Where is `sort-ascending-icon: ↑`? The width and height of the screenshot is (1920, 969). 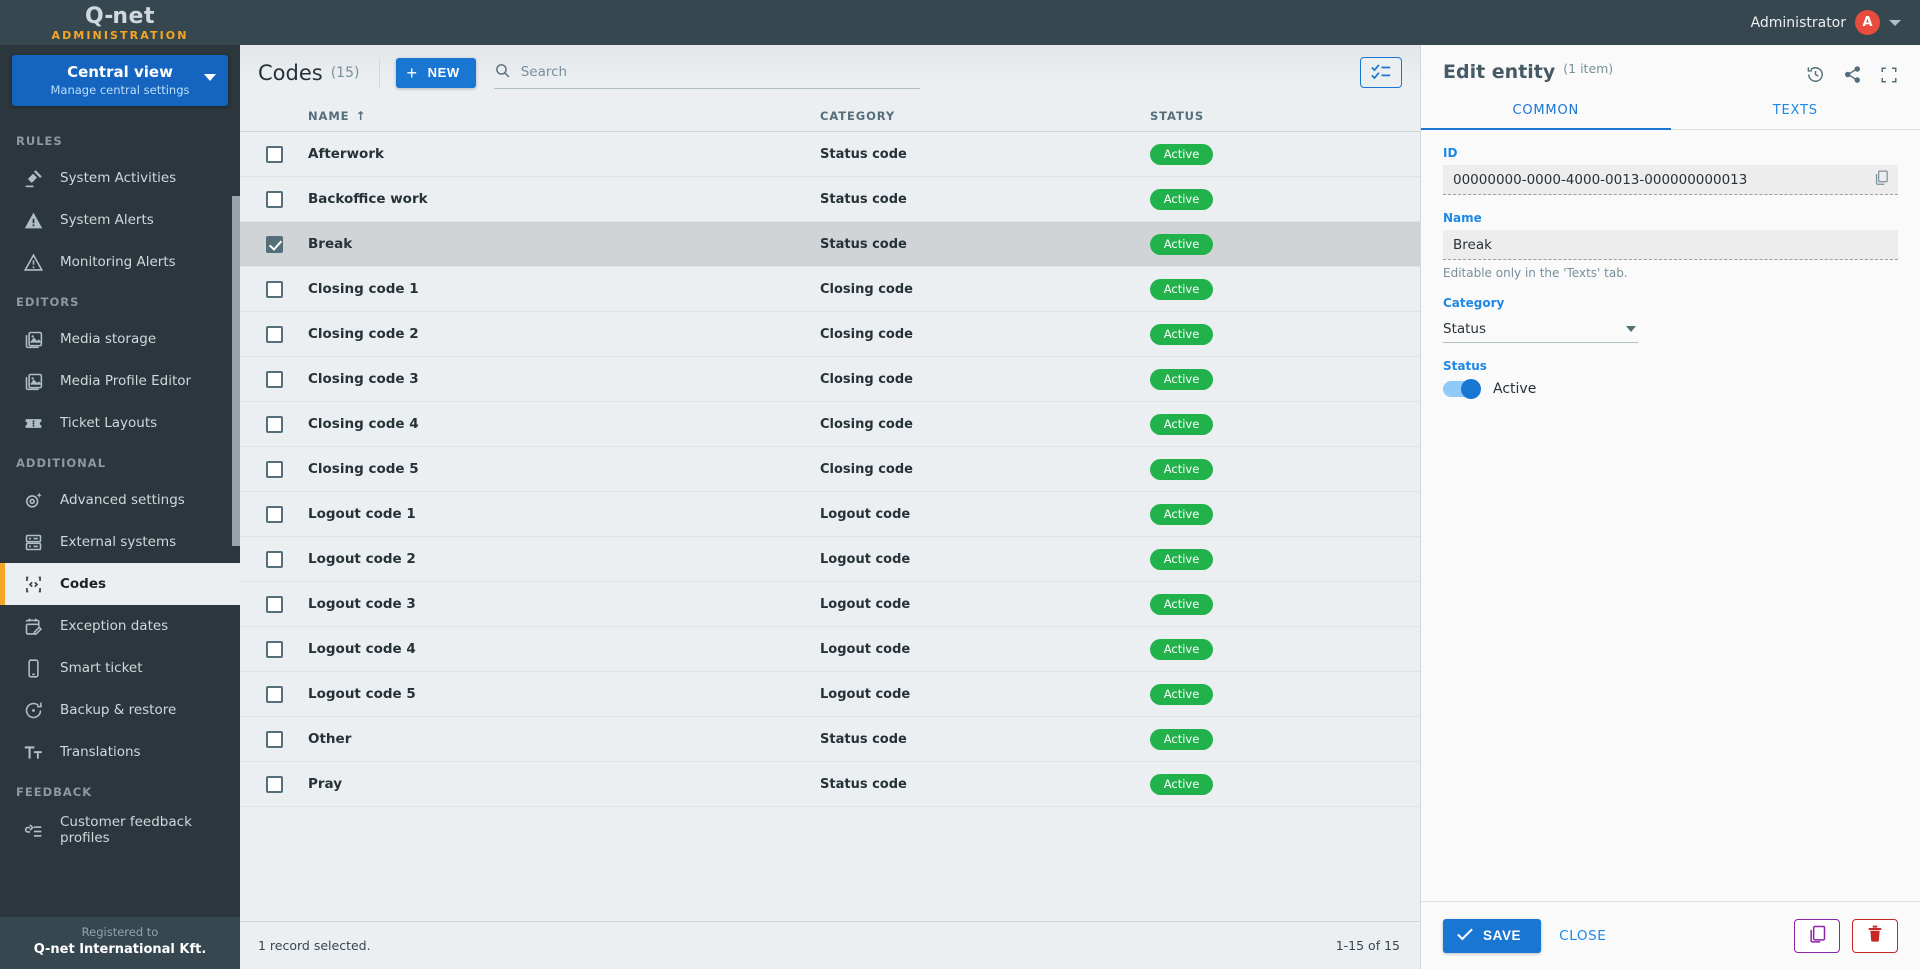 sort-ascending-icon: ↑ is located at coordinates (361, 115).